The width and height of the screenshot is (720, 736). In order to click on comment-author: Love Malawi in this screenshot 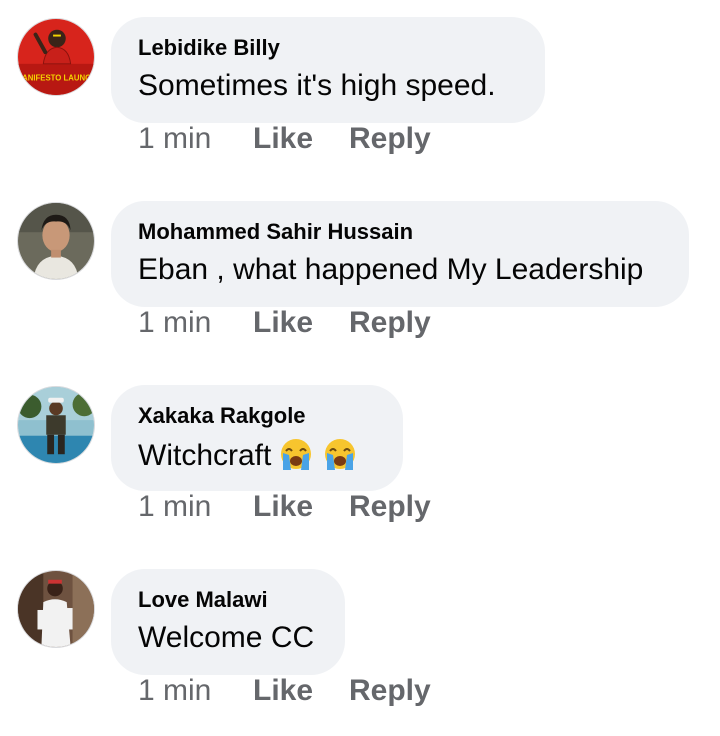, I will do `click(203, 600)`.